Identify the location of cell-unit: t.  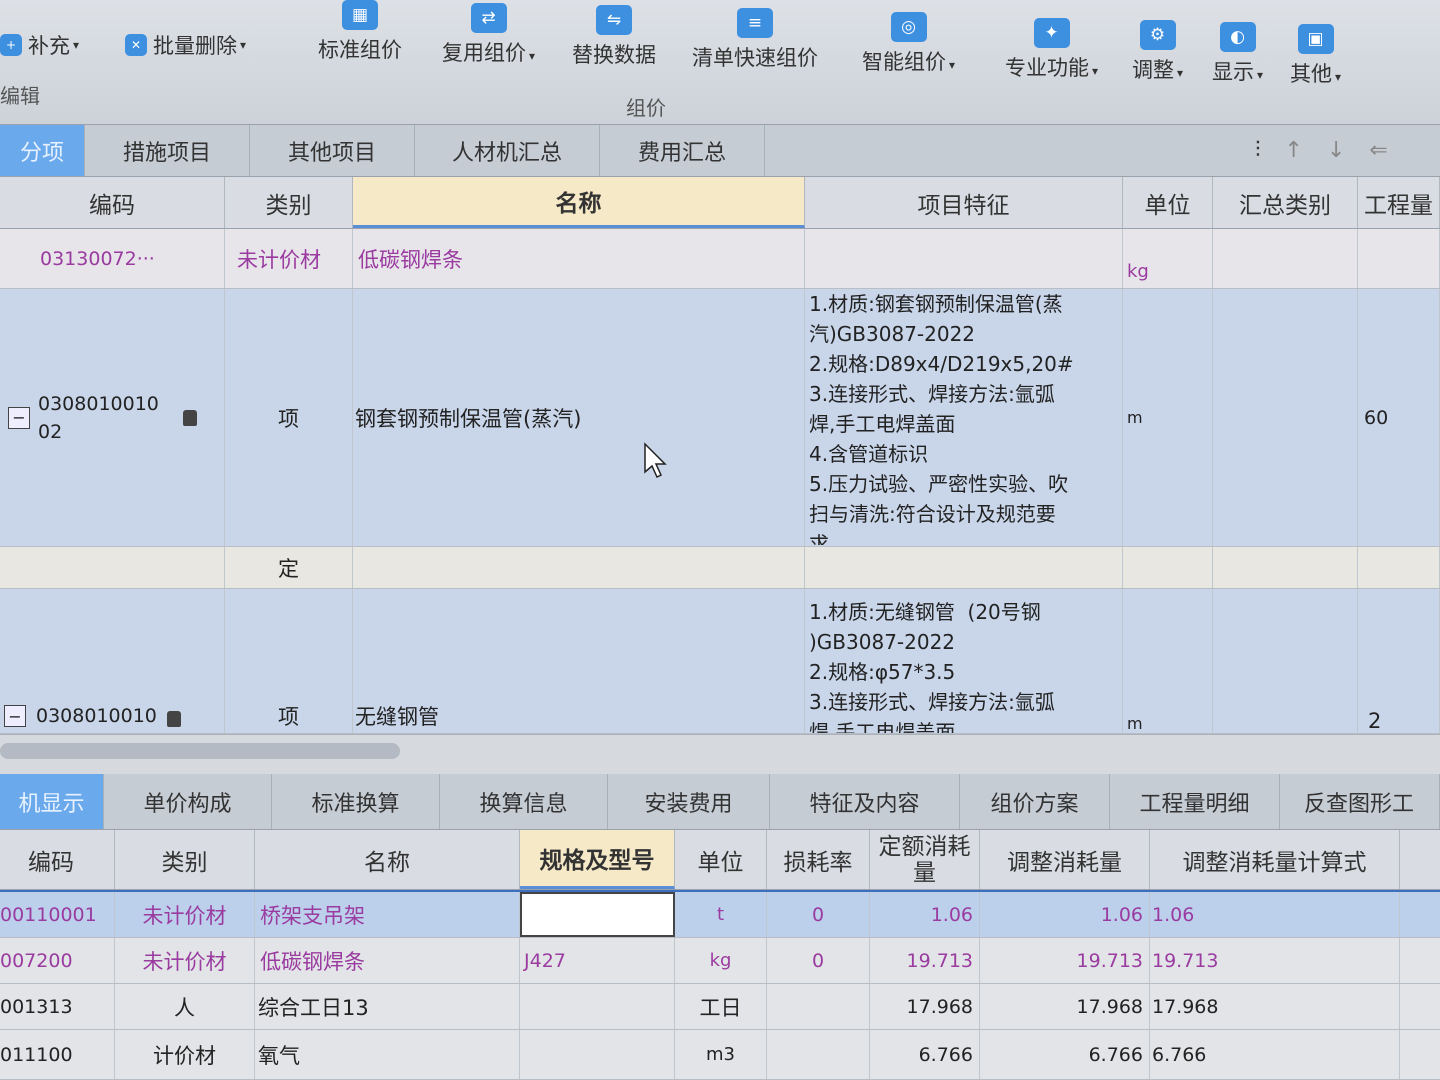
(721, 914).